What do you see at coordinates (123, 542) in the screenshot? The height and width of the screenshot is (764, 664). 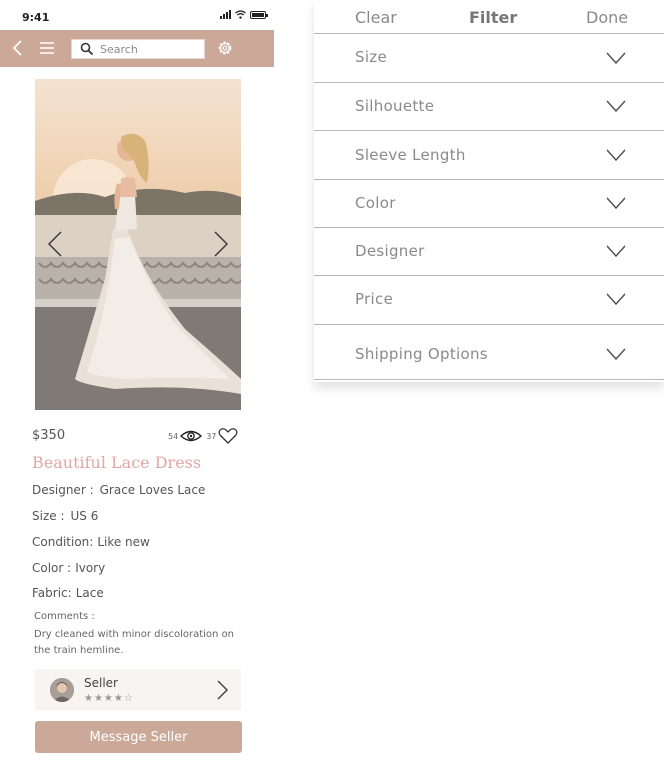 I see `detail-value: Like new` at bounding box center [123, 542].